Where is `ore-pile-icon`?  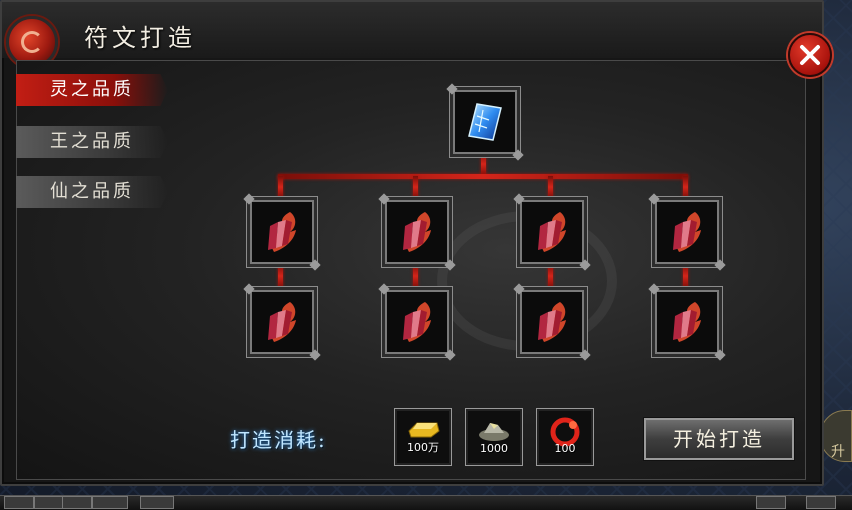
ore-pile-icon is located at coordinates (494, 432).